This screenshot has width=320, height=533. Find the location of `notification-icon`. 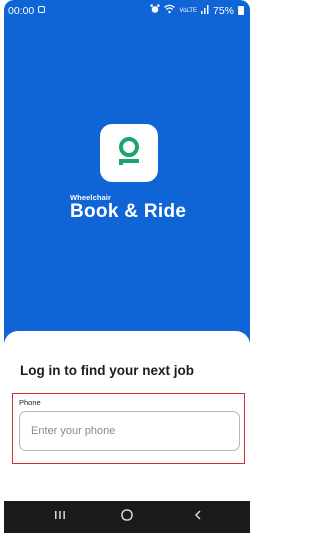

notification-icon is located at coordinates (41, 9).